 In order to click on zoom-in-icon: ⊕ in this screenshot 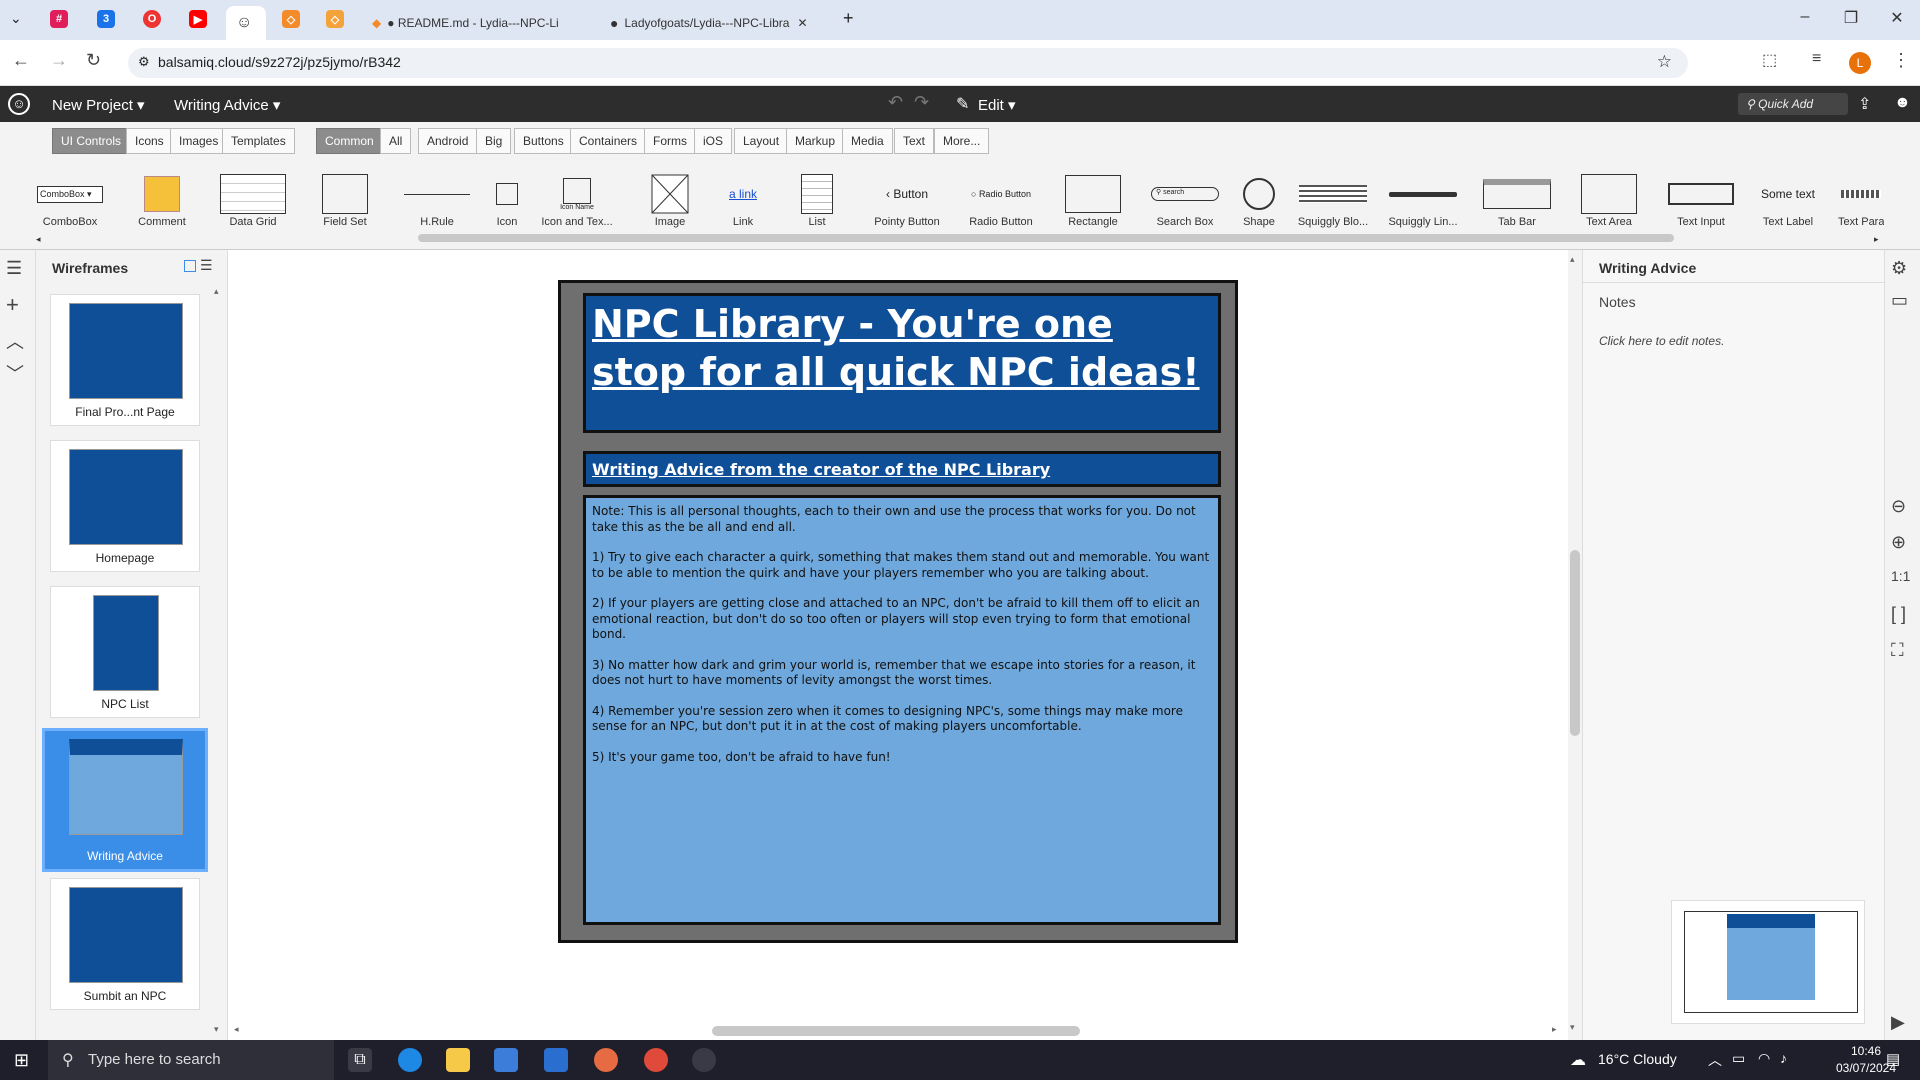, I will do `click(1898, 542)`.